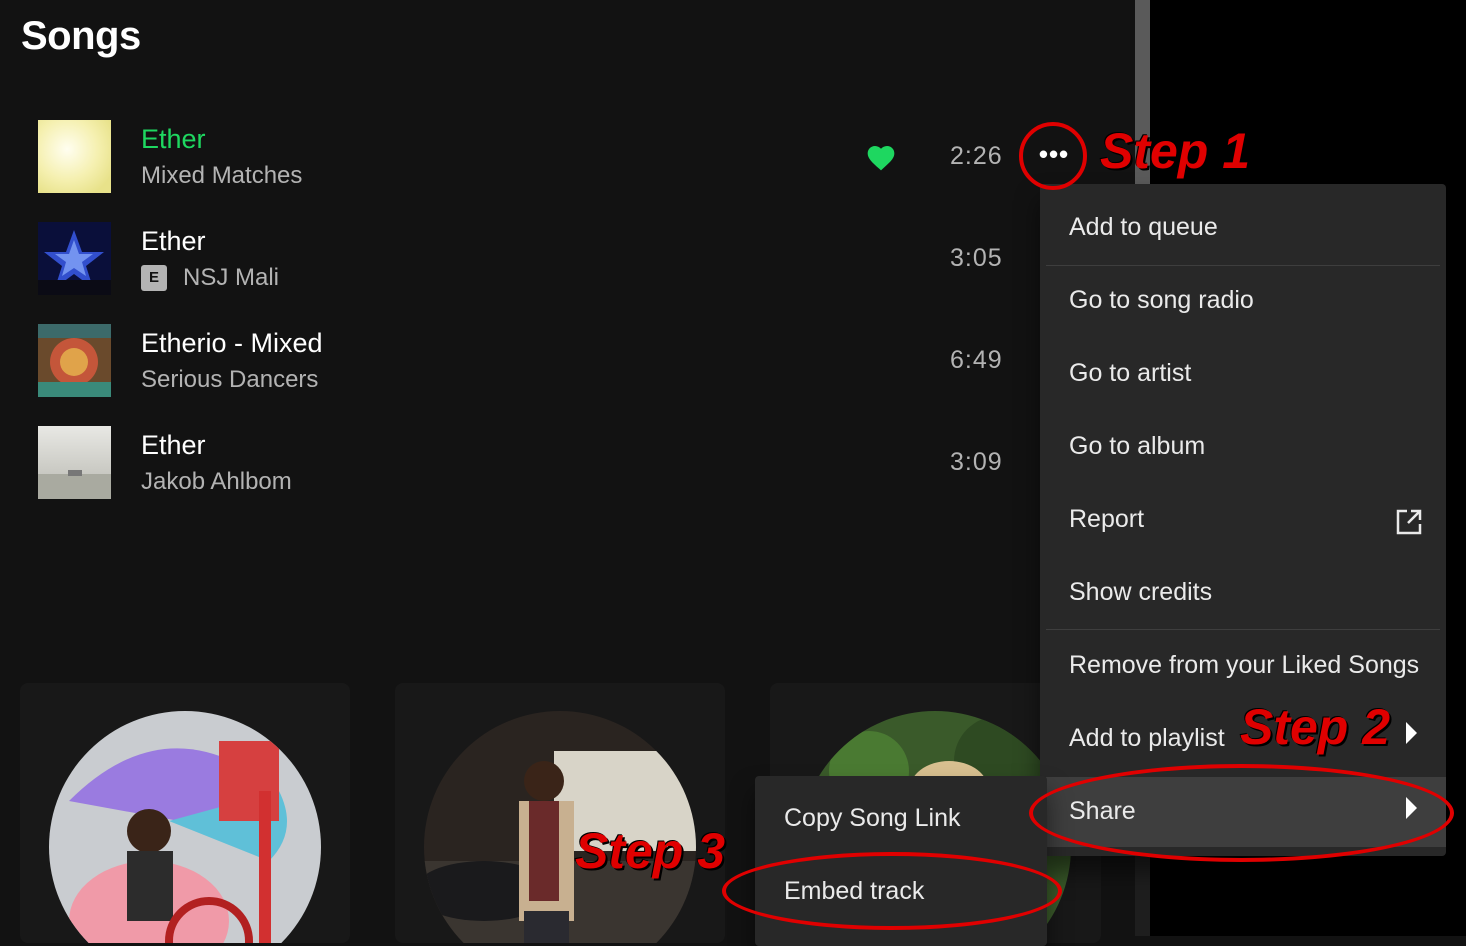  Describe the element at coordinates (1143, 227) in the screenshot. I see `menu-item-label: Add to queue` at that location.